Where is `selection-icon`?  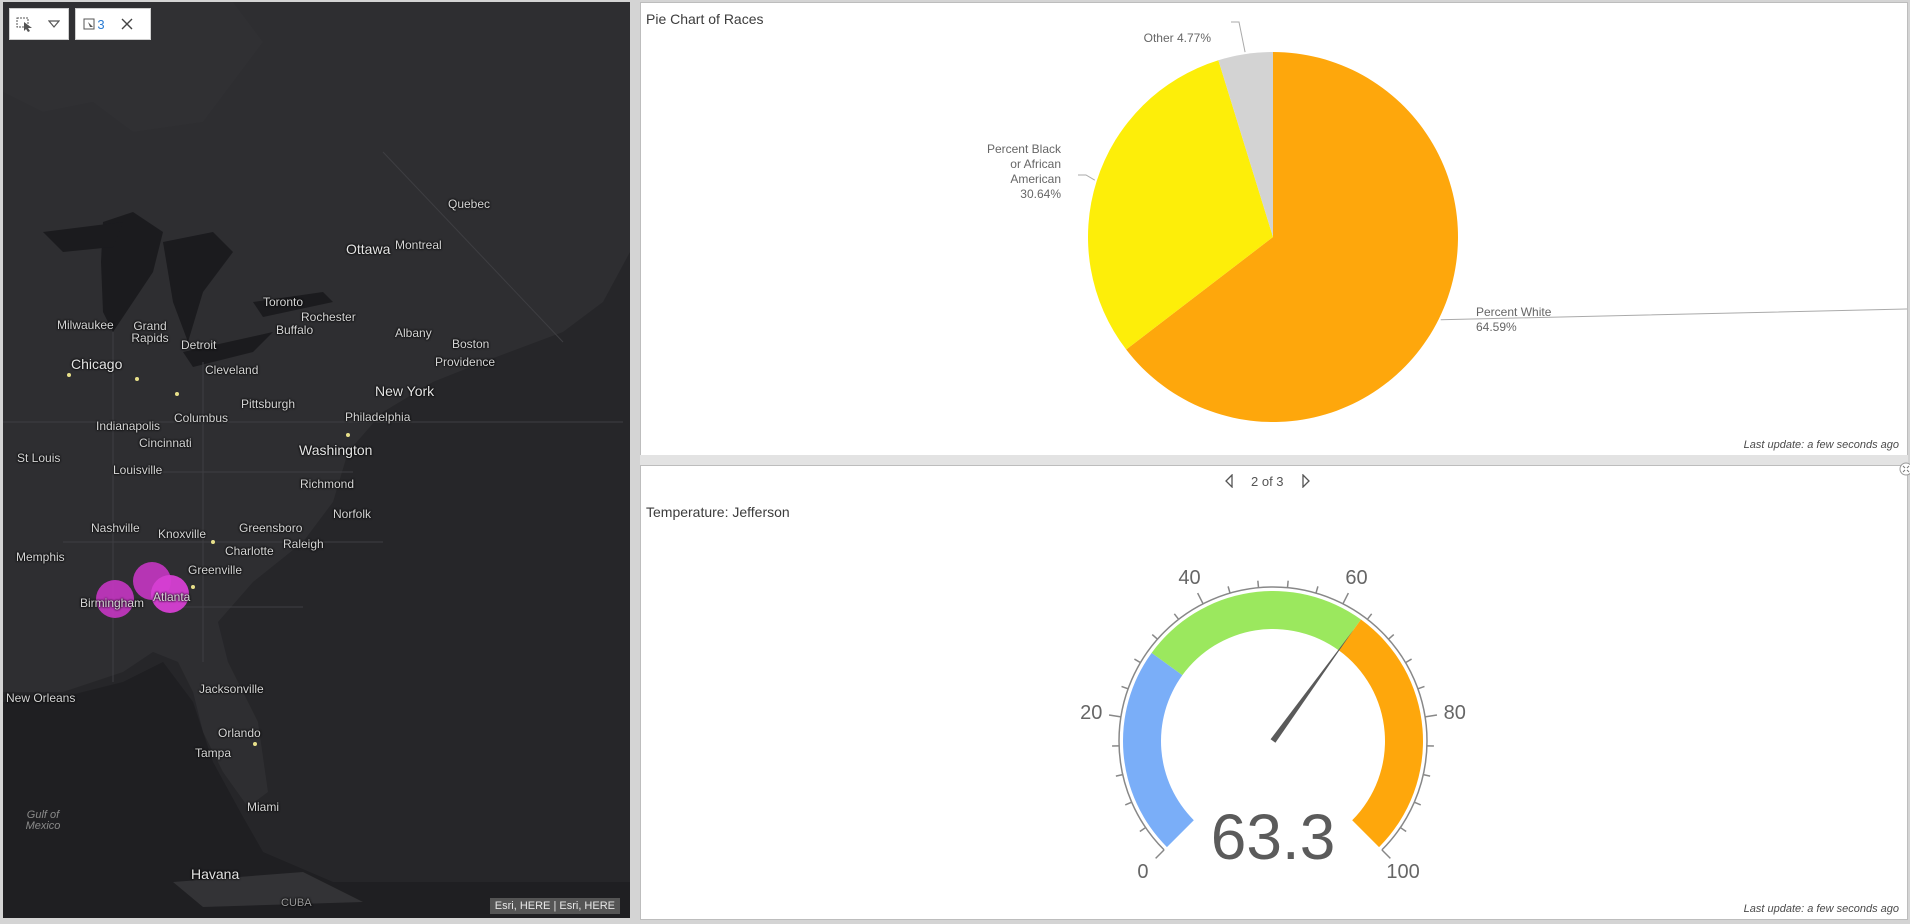 selection-icon is located at coordinates (89, 24).